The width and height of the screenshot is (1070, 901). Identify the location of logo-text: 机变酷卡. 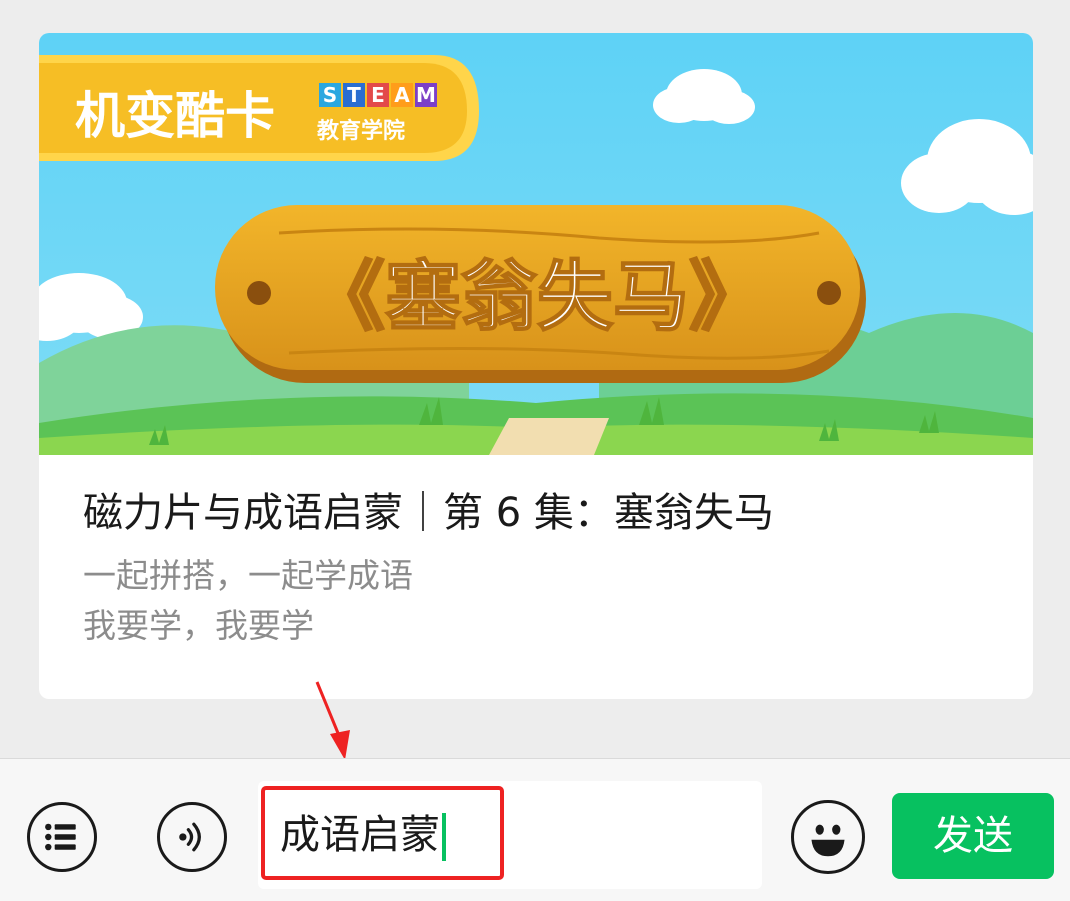
(175, 116).